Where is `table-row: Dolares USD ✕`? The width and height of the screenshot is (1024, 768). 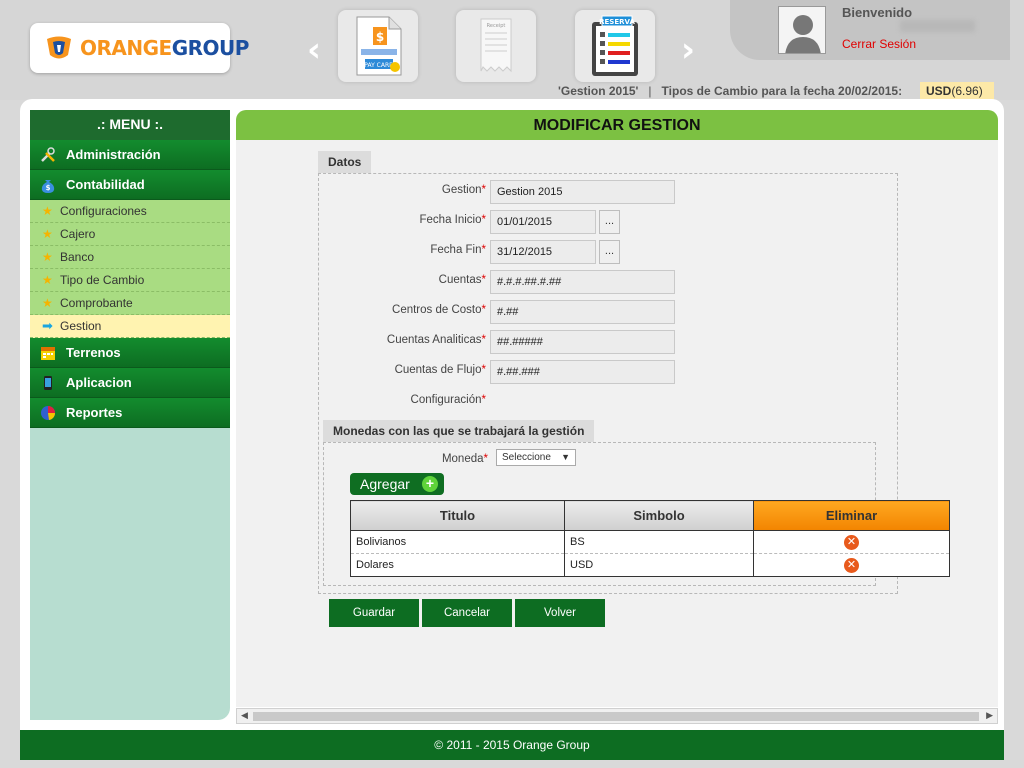 table-row: Dolares USD ✕ is located at coordinates (650, 565).